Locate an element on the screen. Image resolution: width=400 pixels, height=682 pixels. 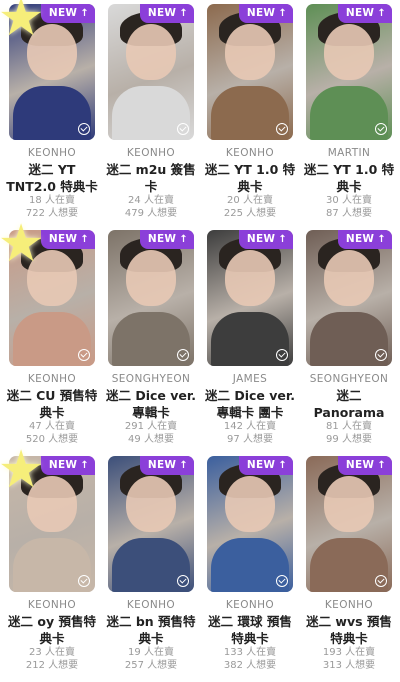
photocard-item: NEW ↑ KEONHO 迷二 環球 預售特典卡 133 人在賣 382 人想要 is located at coordinates (250, 567).